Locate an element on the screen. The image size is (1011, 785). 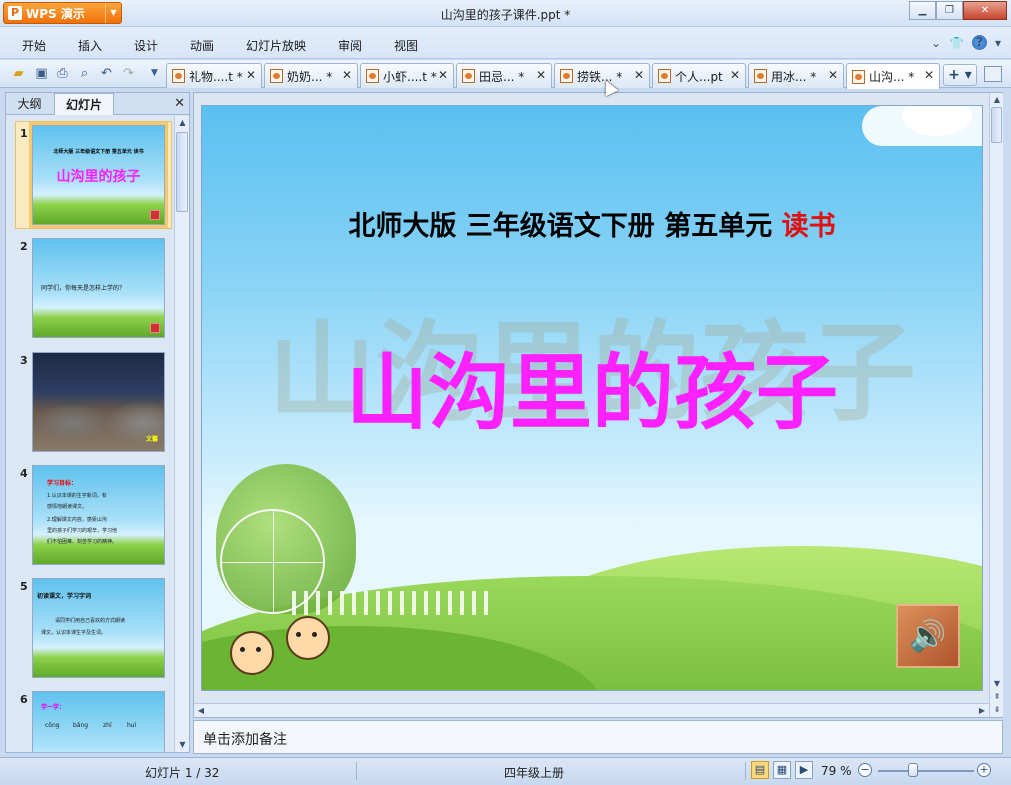
thumb-number: 5 is located at coordinates (24, 586).